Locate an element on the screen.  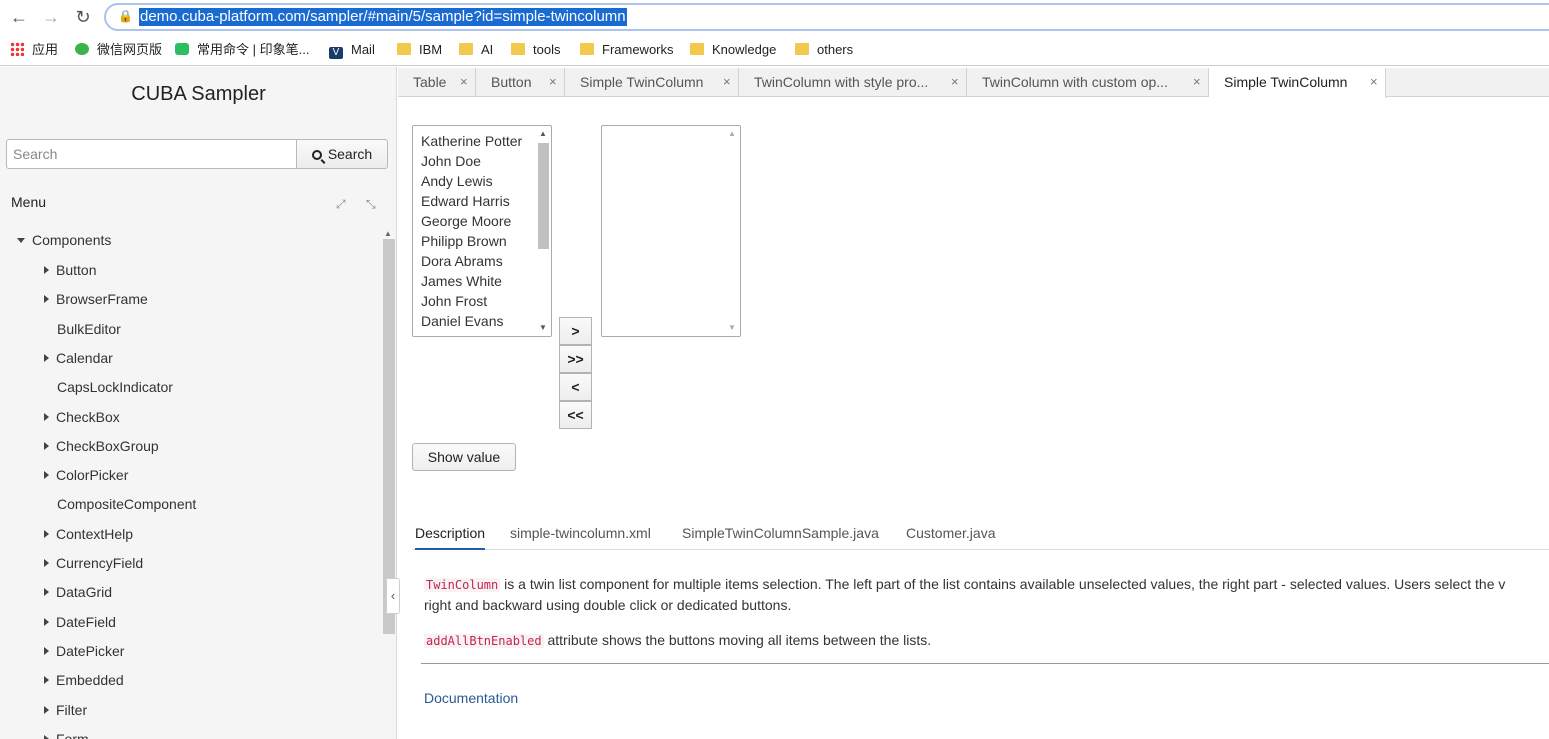
documentation-link: Documentation is located at coordinates (471, 698).